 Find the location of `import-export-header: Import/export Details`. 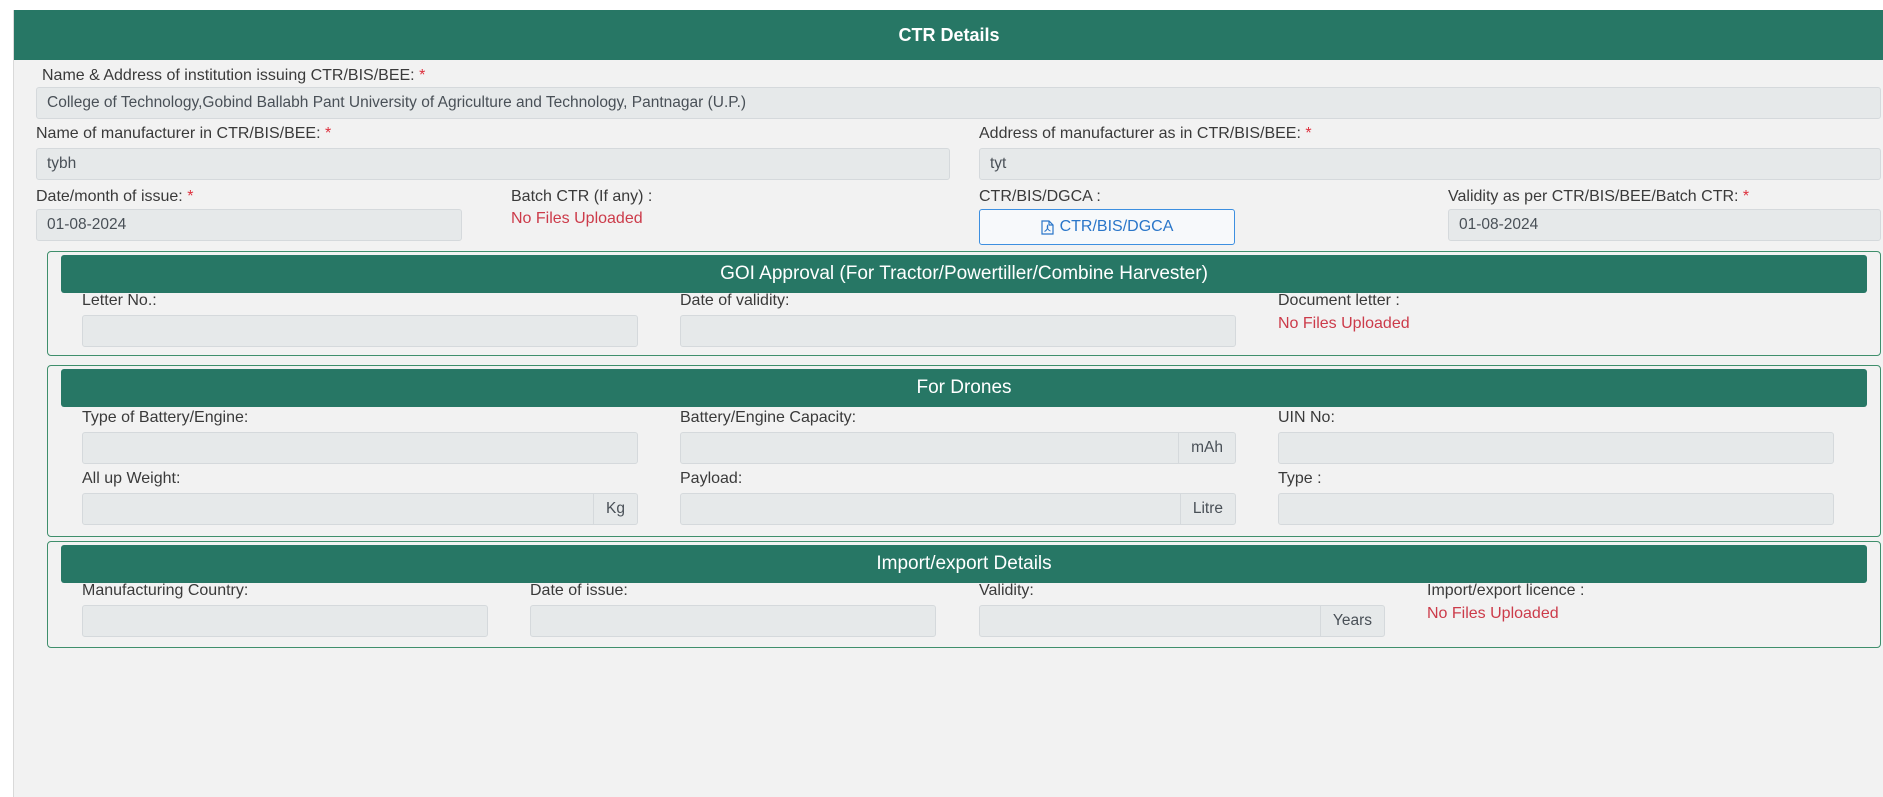

import-export-header: Import/export Details is located at coordinates (964, 564).